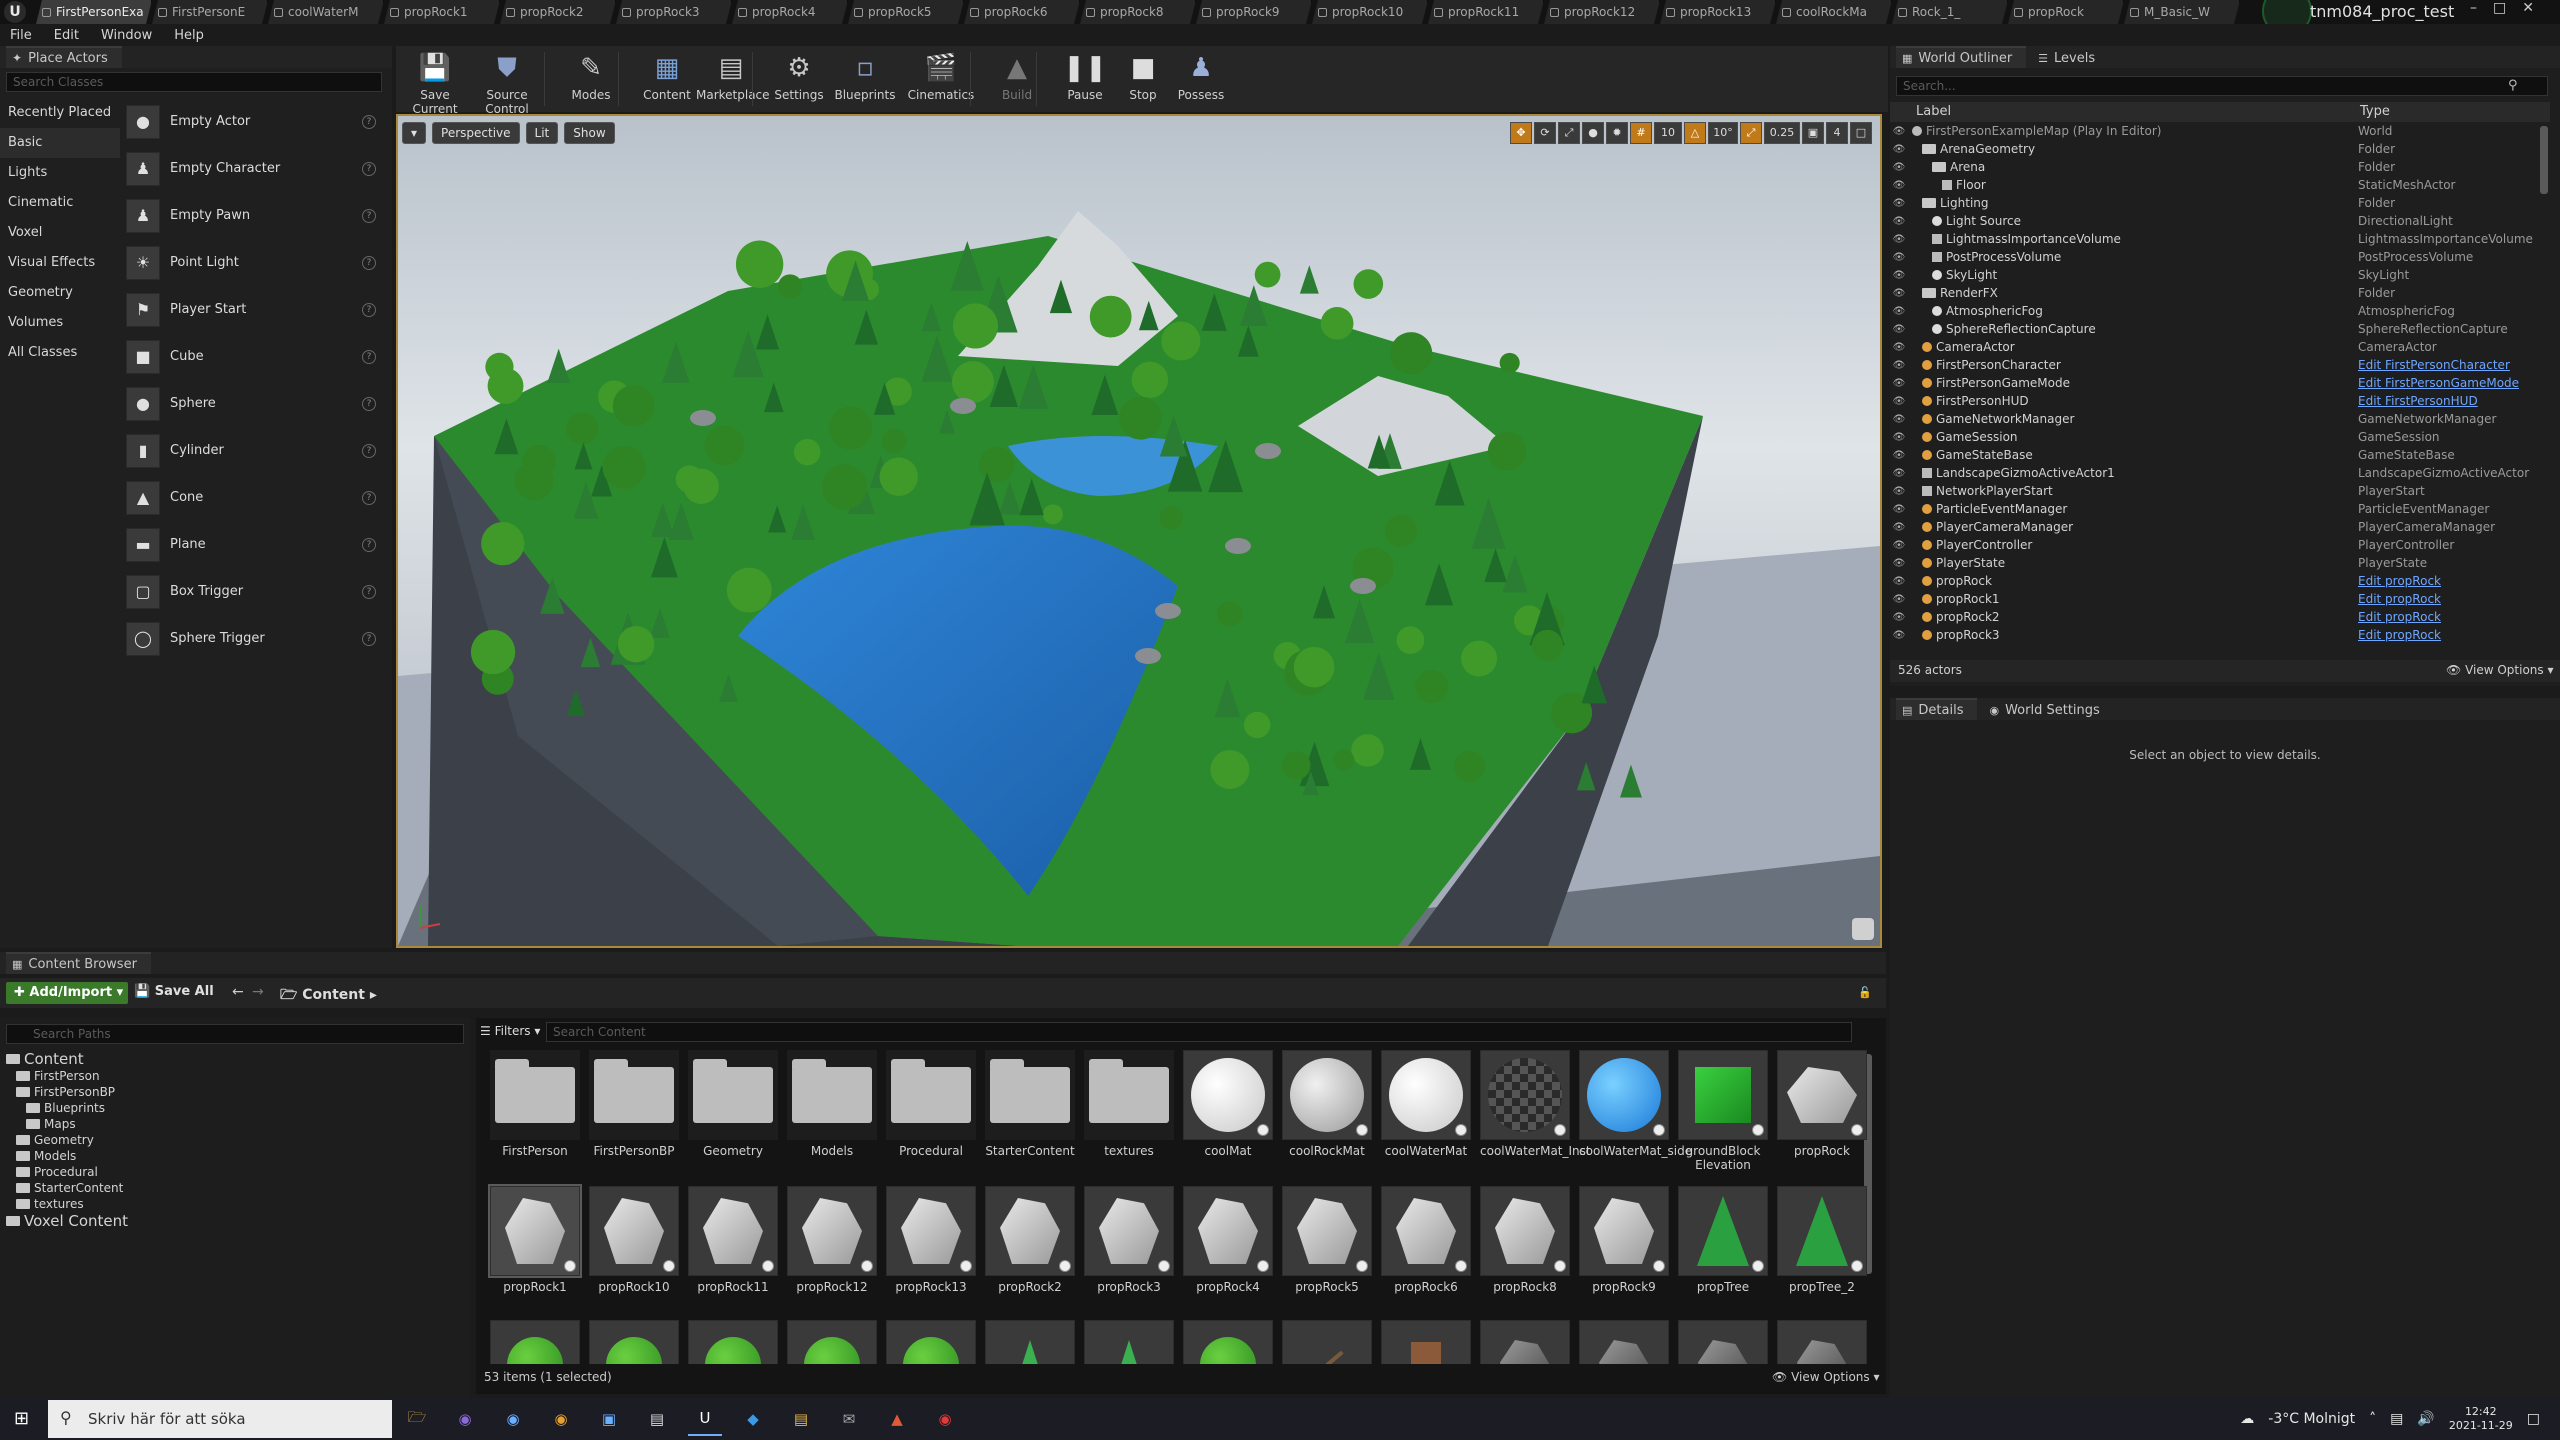  What do you see at coordinates (1668, 133) in the screenshot?
I see `grid-snap-value: 10` at bounding box center [1668, 133].